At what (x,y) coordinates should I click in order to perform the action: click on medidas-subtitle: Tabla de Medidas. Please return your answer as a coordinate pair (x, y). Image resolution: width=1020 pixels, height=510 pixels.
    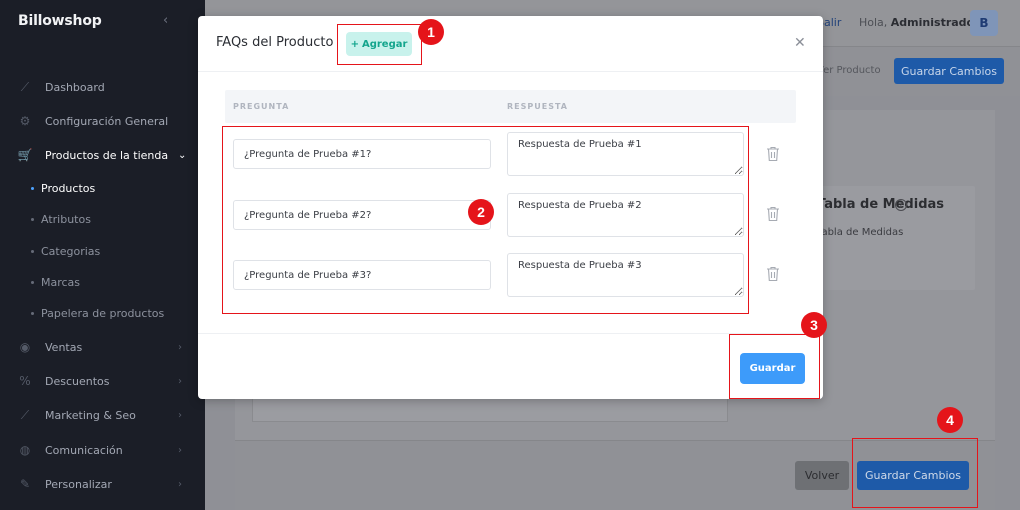
    Looking at the image, I should click on (860, 232).